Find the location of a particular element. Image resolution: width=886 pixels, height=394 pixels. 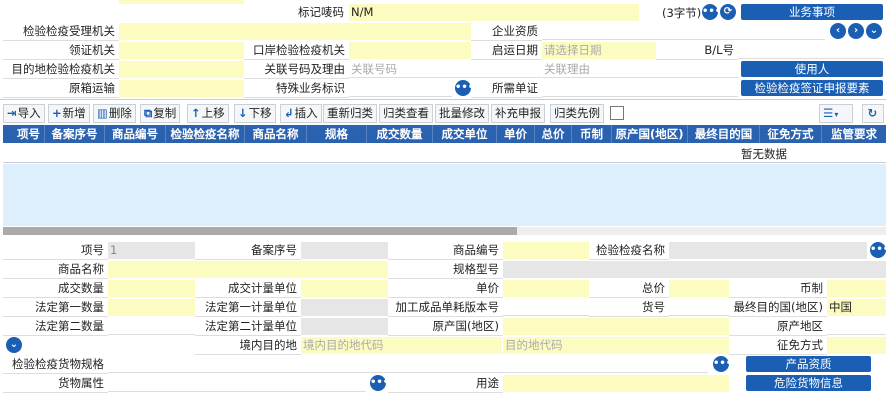

cert-office-label: 检验检疫受理机关 is located at coordinates (61, 31).